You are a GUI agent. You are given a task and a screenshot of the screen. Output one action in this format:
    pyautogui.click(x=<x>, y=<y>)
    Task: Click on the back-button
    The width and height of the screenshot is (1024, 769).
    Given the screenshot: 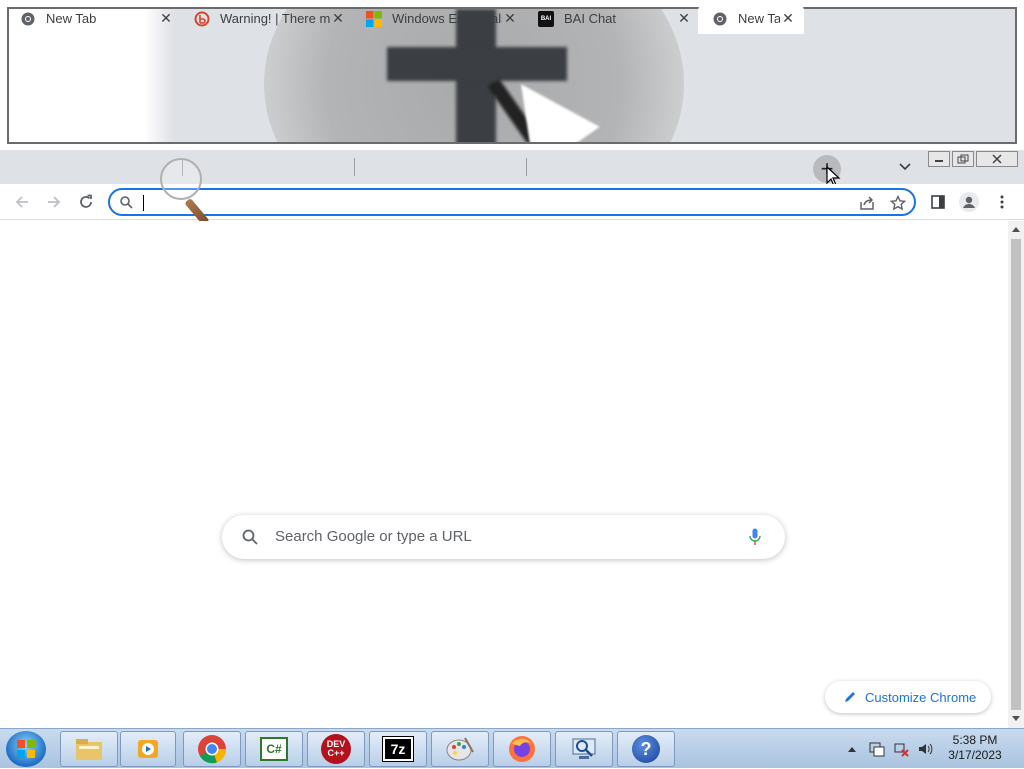 What is the action you would take?
    pyautogui.click(x=22, y=202)
    